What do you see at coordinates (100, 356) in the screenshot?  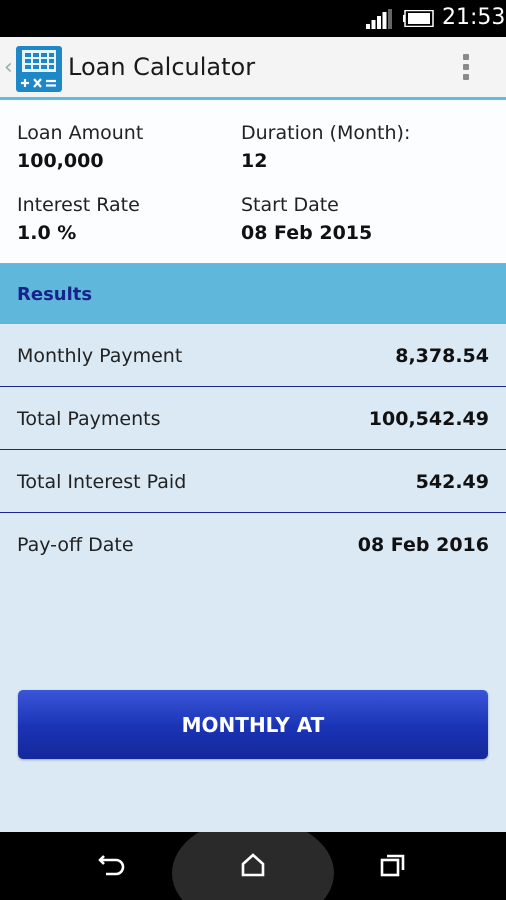 I see `result-label: Monthly Payment` at bounding box center [100, 356].